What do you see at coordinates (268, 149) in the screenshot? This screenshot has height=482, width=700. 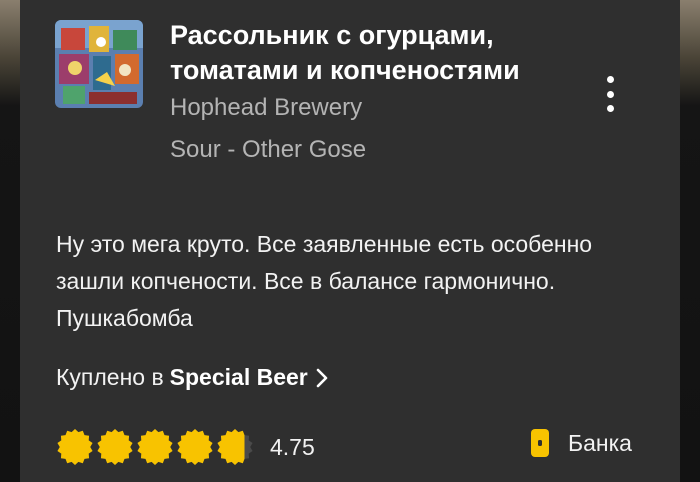 I see `beer-style: Sour - Other Gose` at bounding box center [268, 149].